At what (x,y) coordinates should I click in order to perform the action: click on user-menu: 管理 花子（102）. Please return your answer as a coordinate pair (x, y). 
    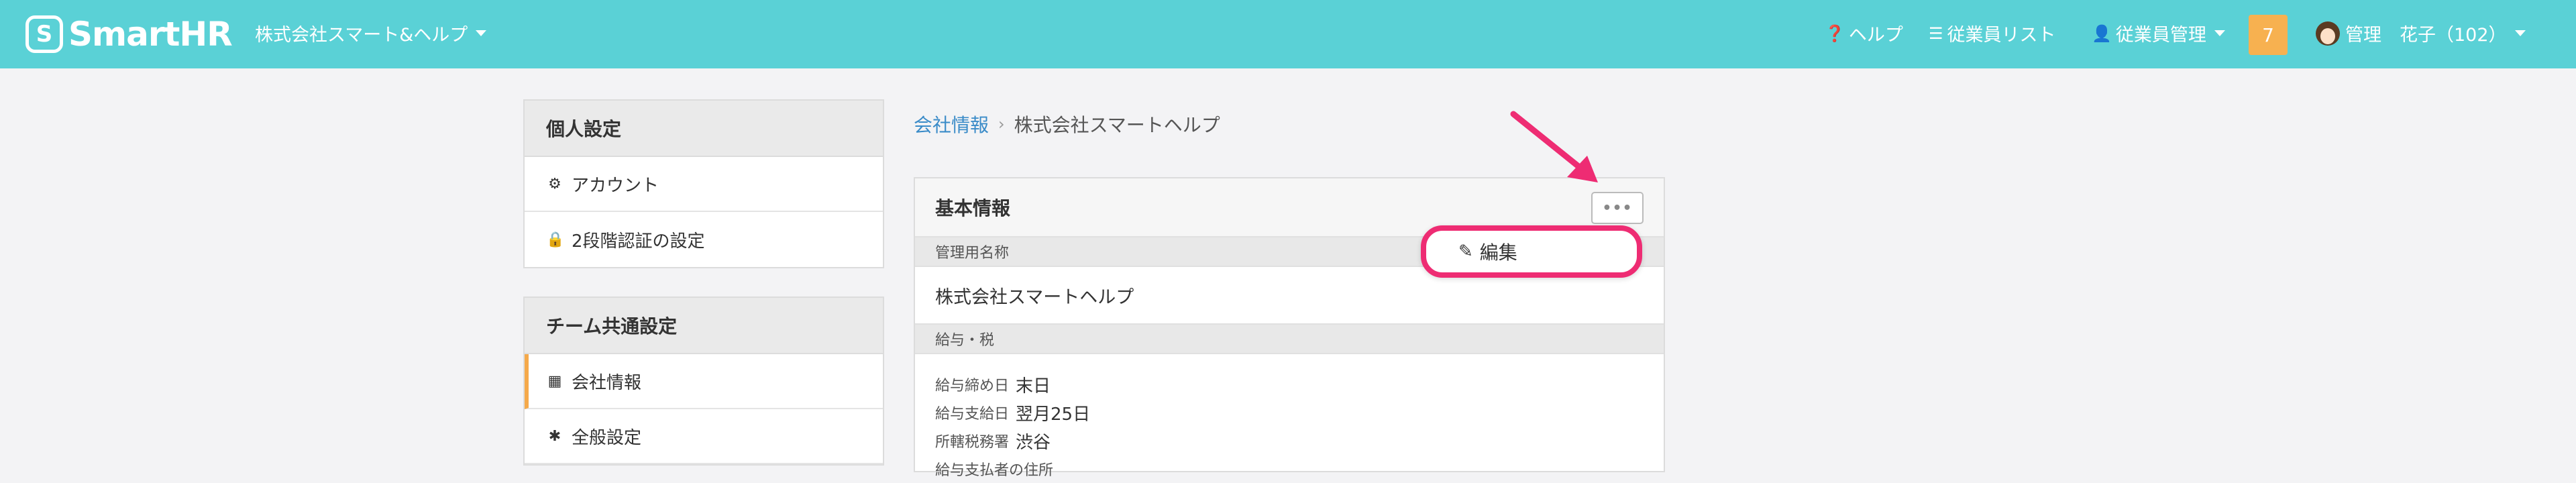
    Looking at the image, I should click on (2421, 33).